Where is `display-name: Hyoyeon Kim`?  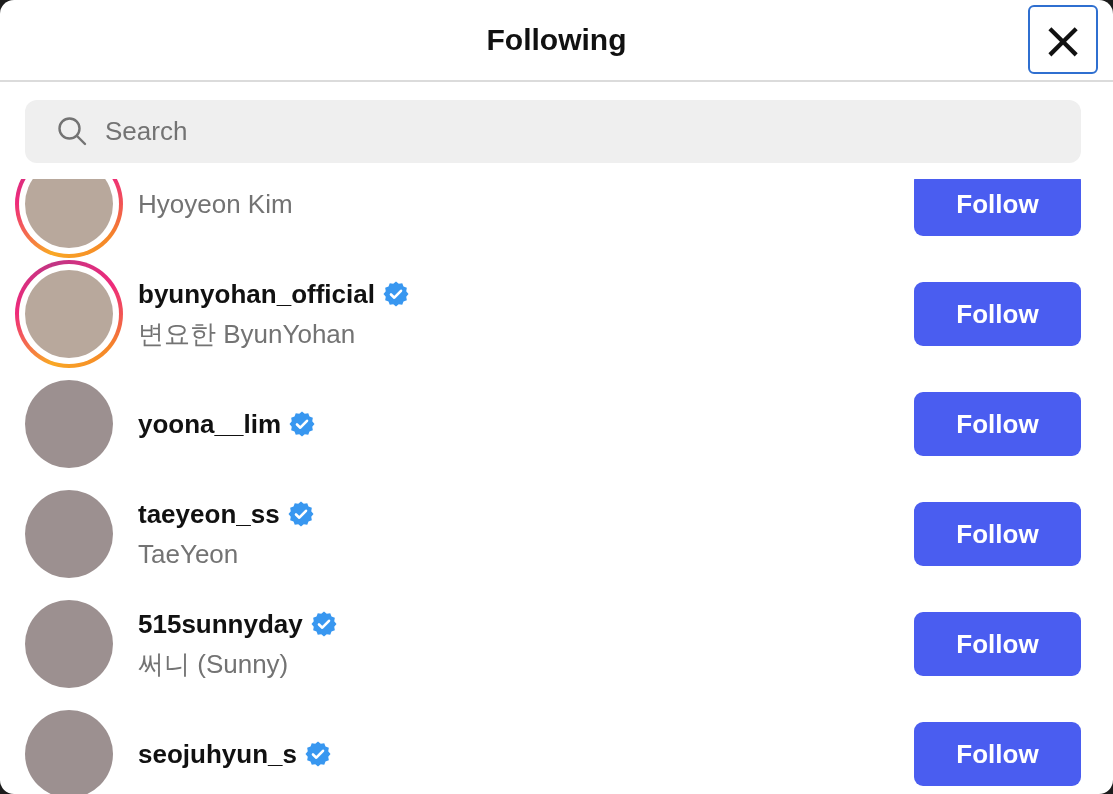
display-name: Hyoyeon Kim is located at coordinates (216, 204).